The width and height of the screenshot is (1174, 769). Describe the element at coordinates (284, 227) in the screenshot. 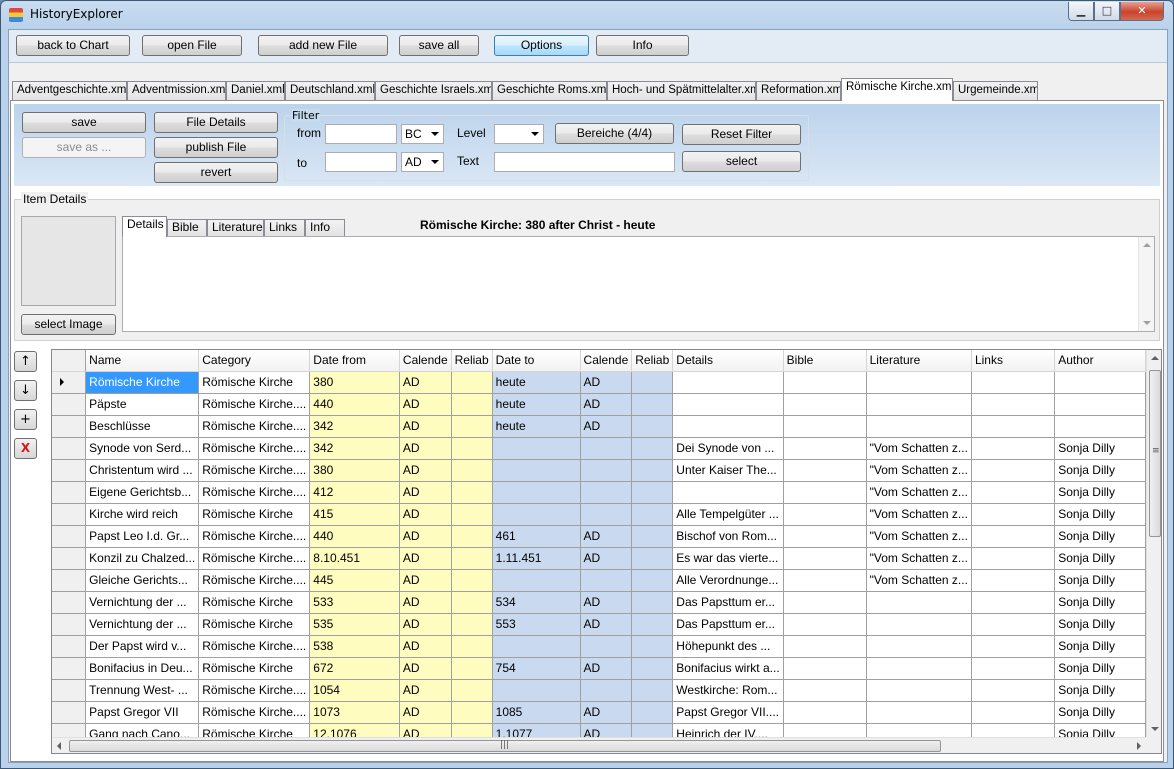

I see `tab-links: Links` at that location.